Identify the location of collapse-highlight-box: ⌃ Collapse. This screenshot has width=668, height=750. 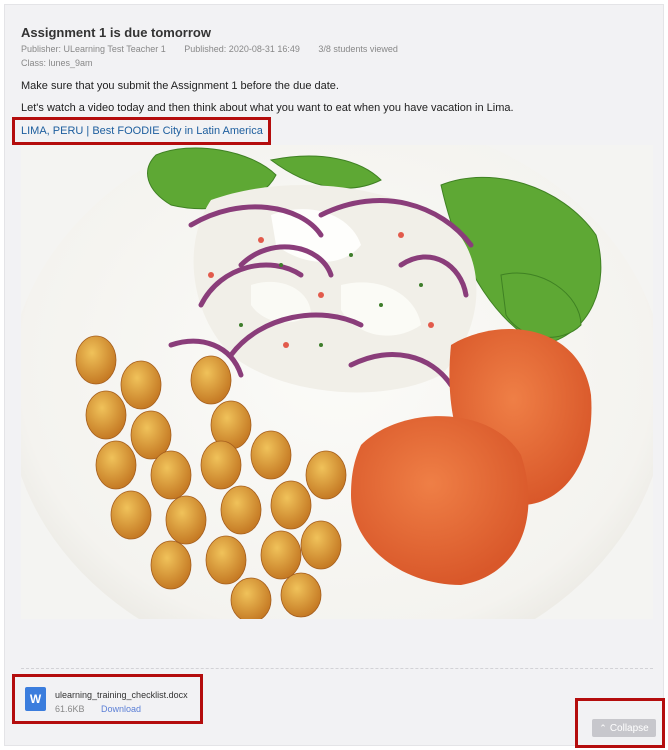
(620, 723).